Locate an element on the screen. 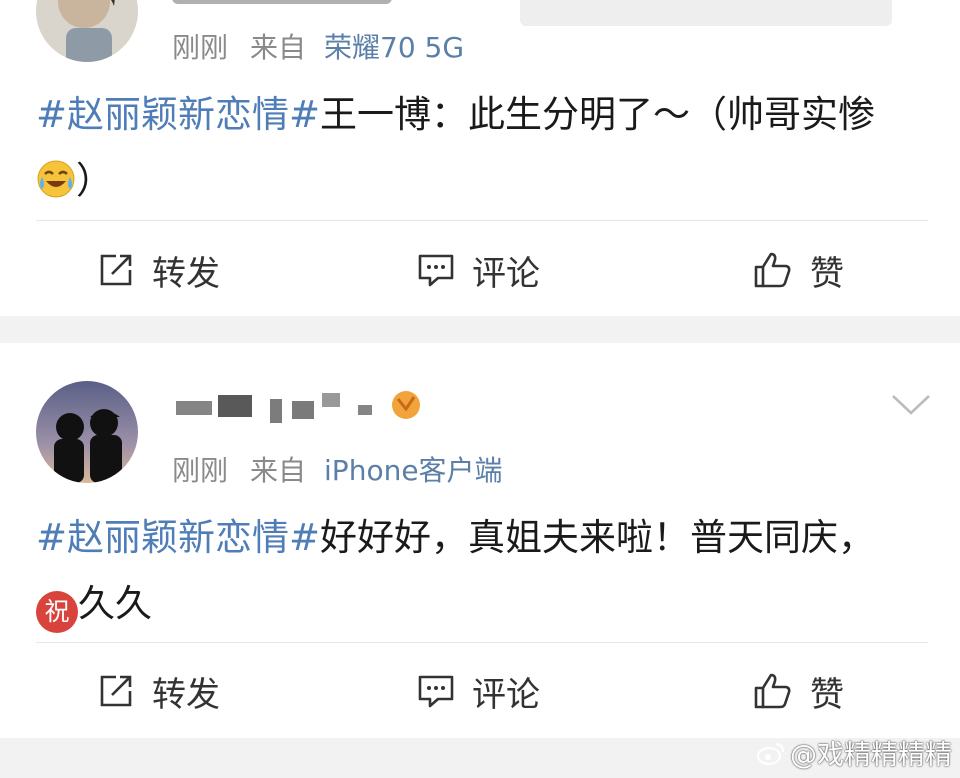 Image resolution: width=960 pixels, height=778 pixels. blurred-region is located at coordinates (706, 15).